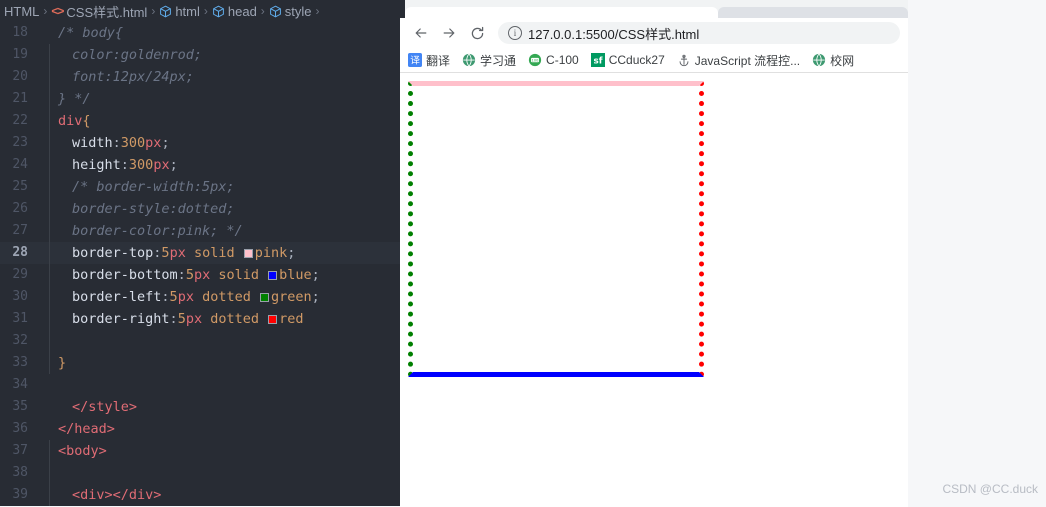  Describe the element at coordinates (990, 489) in the screenshot. I see `watermark: CSDN @CC.duck` at that location.